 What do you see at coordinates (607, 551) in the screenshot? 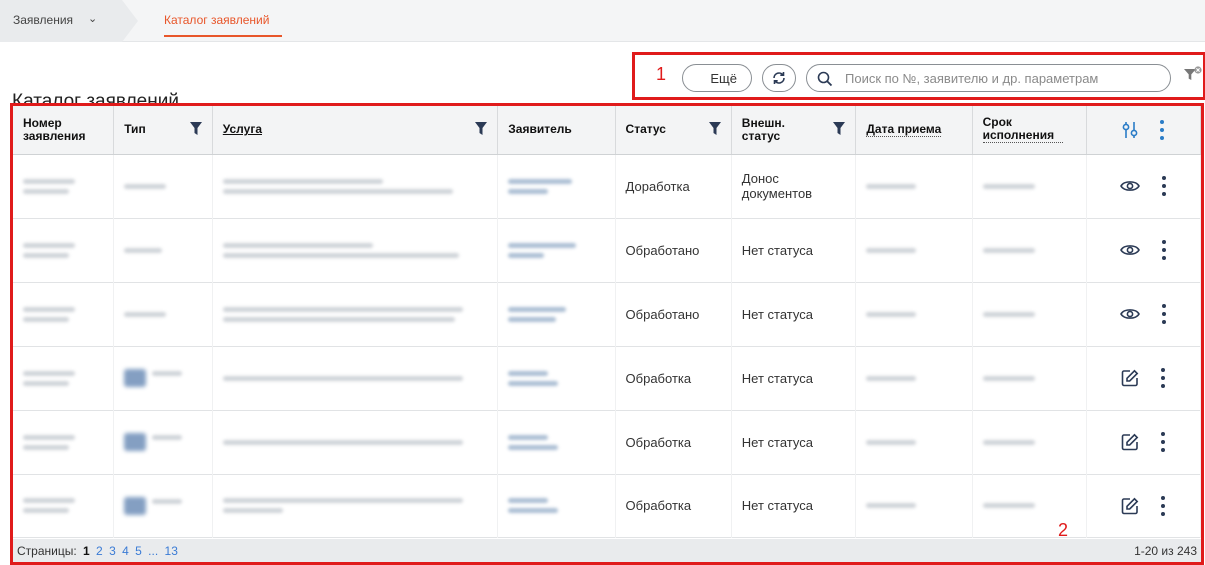
I see `pagination: Страницы: 1 2 3 4 5 ... 13 1-20 из 243` at bounding box center [607, 551].